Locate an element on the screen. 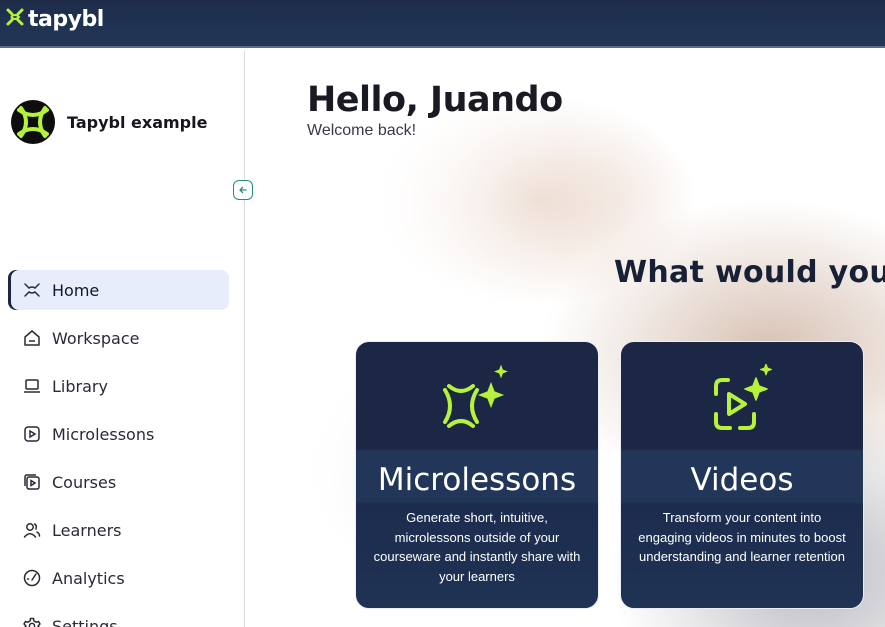  org-avatar is located at coordinates (33, 122).